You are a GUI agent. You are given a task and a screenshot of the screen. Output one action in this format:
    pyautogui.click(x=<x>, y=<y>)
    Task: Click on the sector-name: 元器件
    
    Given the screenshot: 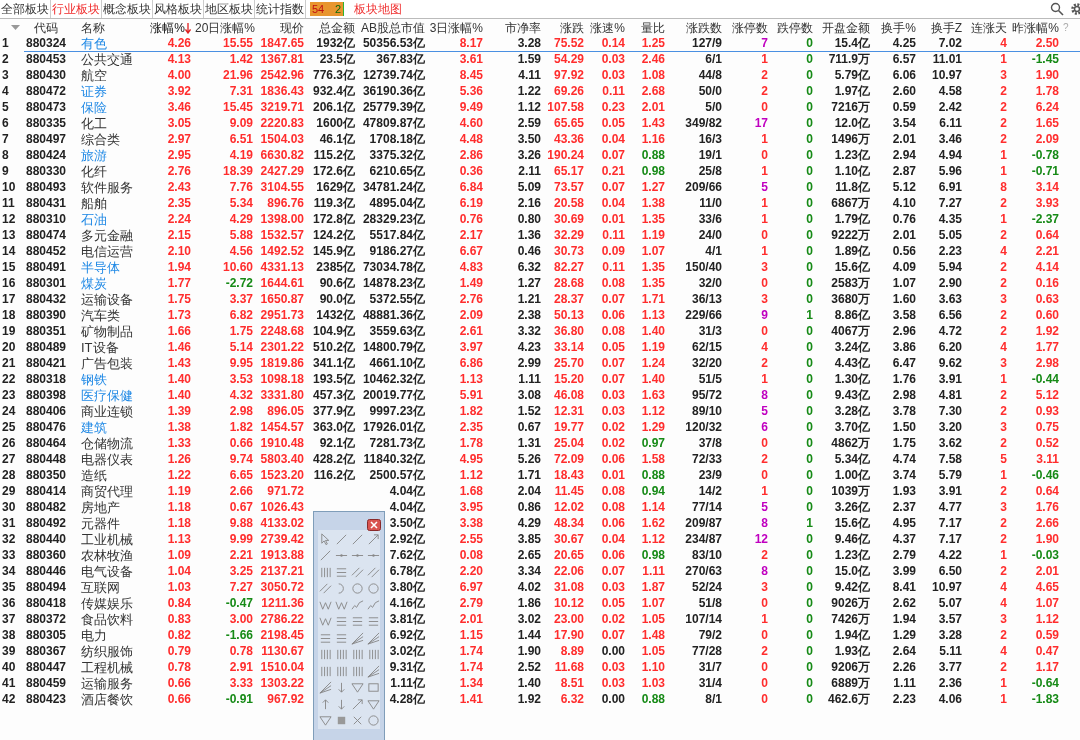 What is the action you would take?
    pyautogui.click(x=113, y=524)
    